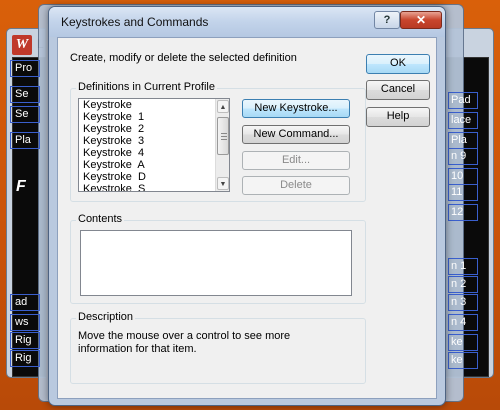  I want to click on background-label: F, so click(21, 186).